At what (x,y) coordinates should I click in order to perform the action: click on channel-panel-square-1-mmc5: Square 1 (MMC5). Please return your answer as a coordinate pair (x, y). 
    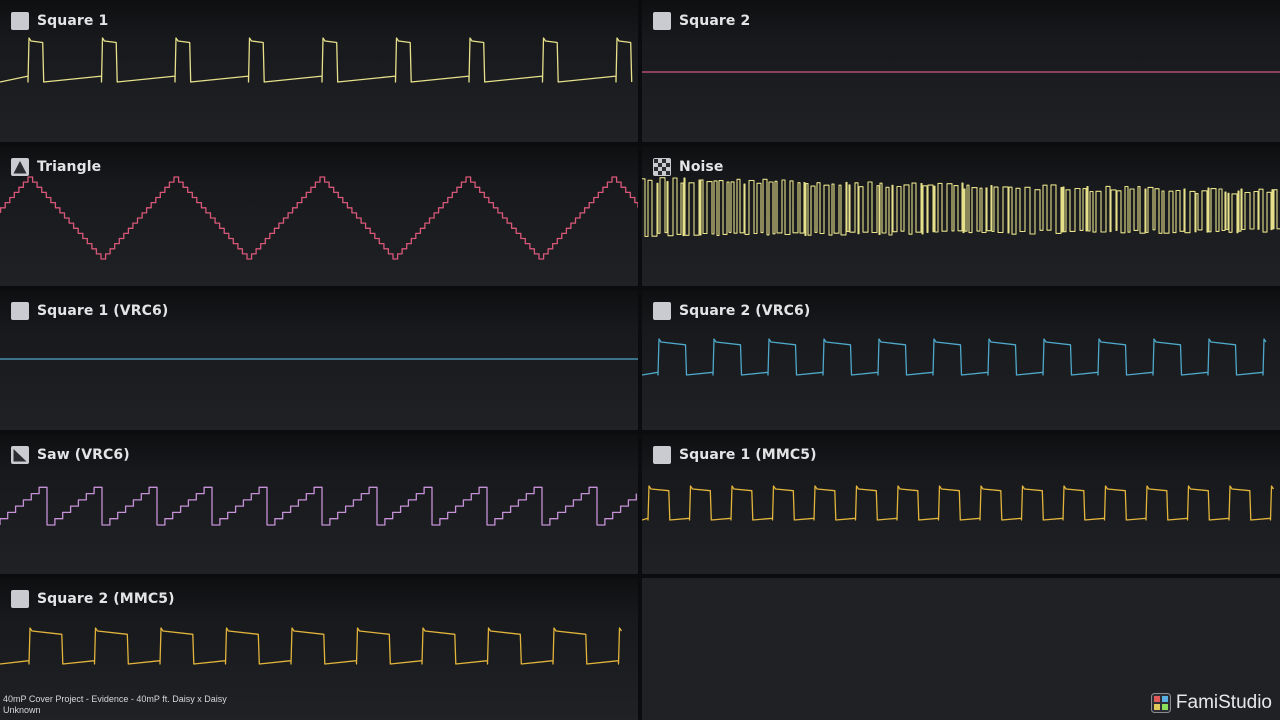
    Looking at the image, I should click on (961, 504).